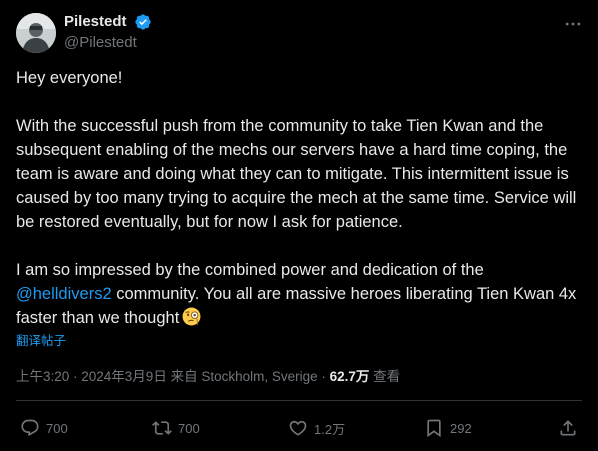 The height and width of the screenshot is (451, 598). I want to click on repost-count: 700, so click(189, 428).